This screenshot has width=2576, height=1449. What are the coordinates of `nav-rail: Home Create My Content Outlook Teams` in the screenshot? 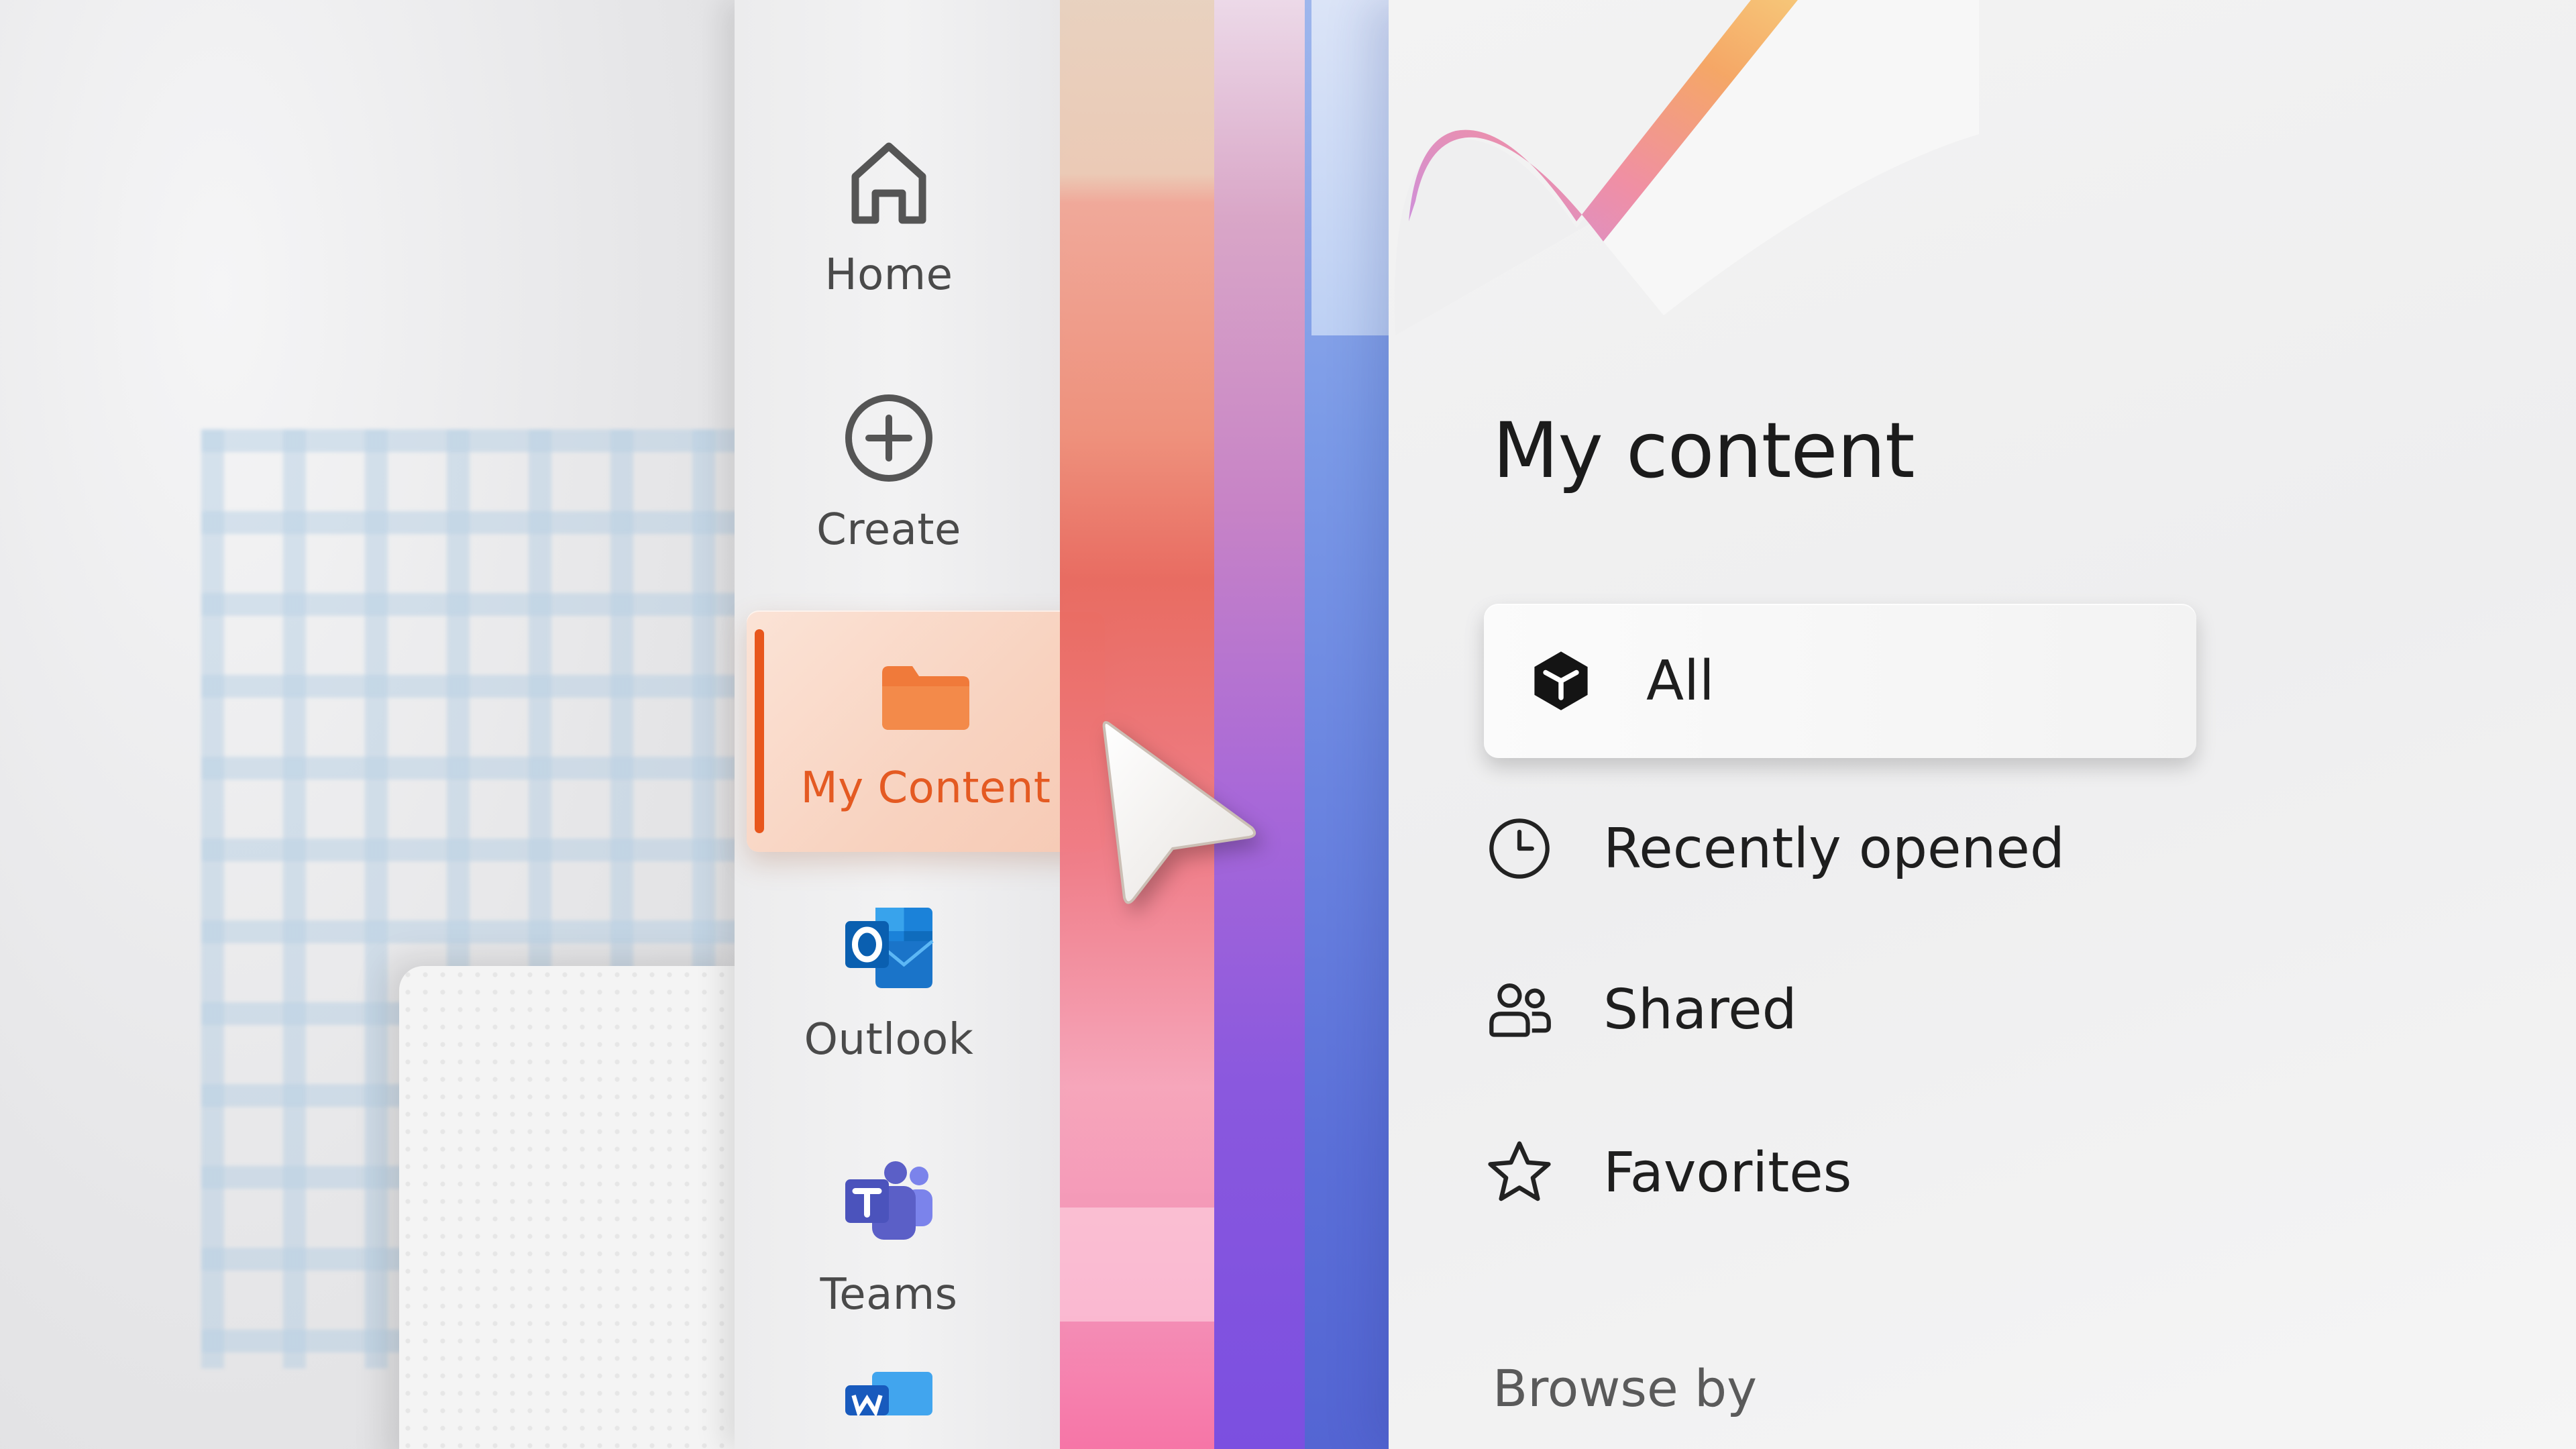 It's located at (920, 724).